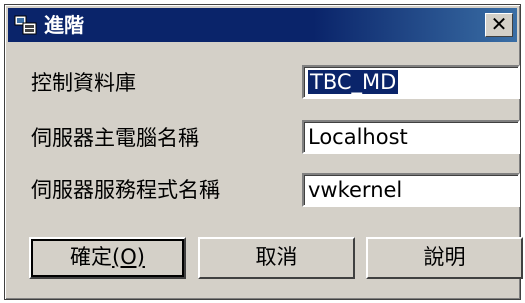  Describe the element at coordinates (353, 82) in the screenshot. I see `control-db-value: TBC_MD` at that location.